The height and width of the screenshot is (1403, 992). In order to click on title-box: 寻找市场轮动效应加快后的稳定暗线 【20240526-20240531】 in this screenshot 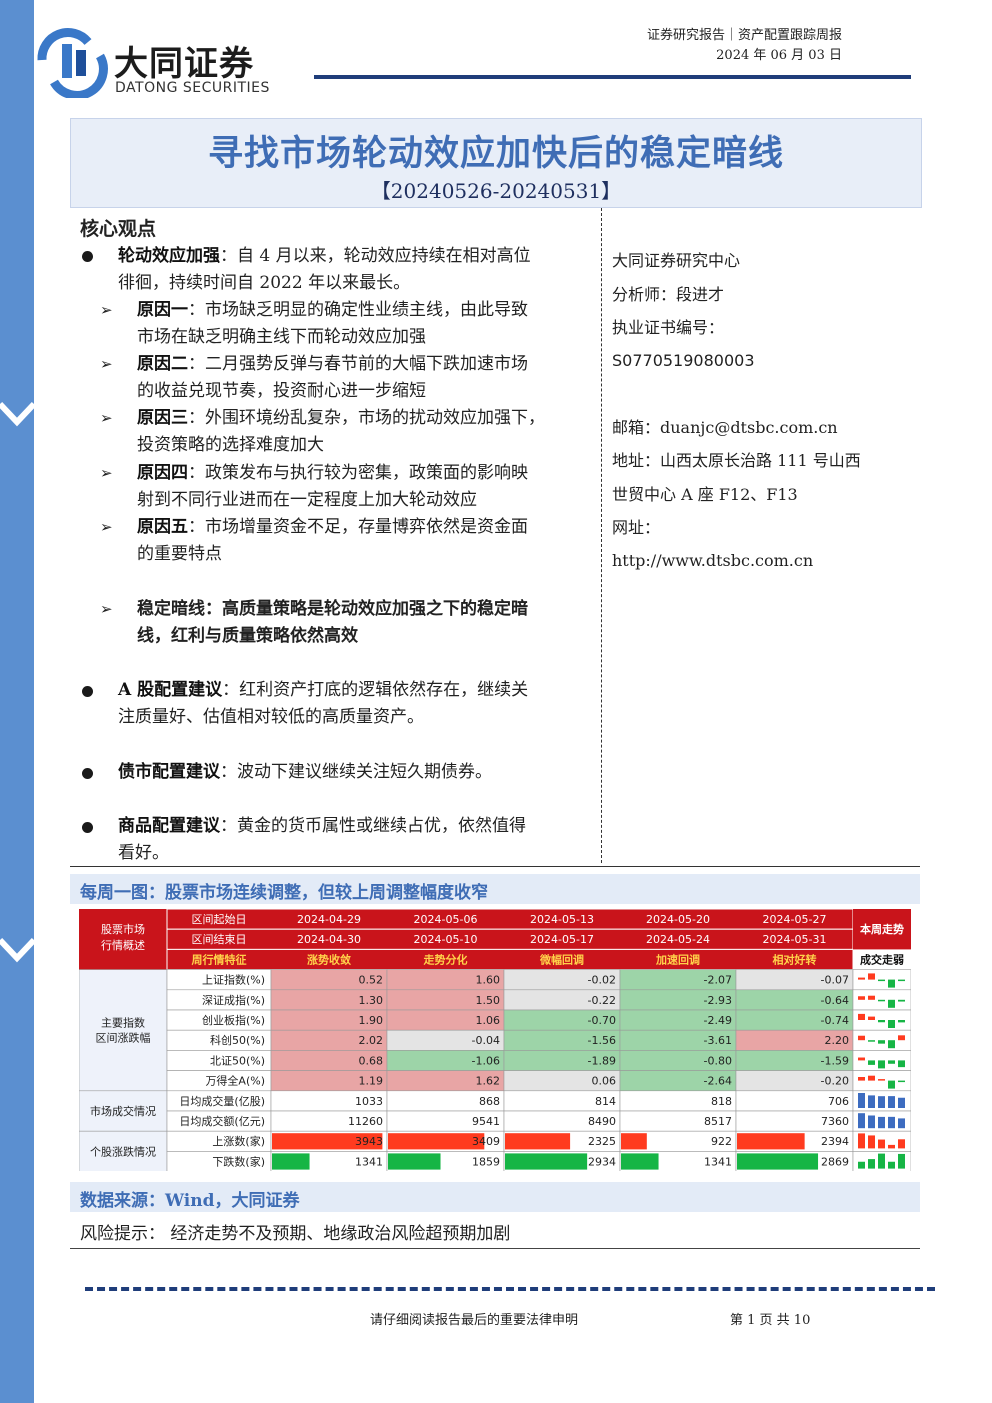, I will do `click(496, 163)`.